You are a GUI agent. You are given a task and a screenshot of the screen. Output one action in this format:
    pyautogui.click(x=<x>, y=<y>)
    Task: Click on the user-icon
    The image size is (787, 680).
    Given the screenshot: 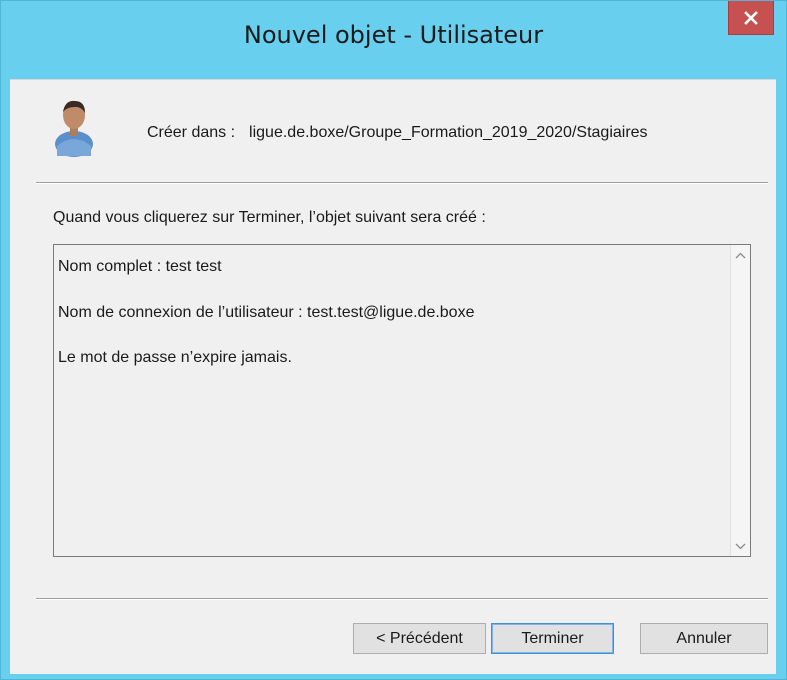 What is the action you would take?
    pyautogui.click(x=74, y=128)
    